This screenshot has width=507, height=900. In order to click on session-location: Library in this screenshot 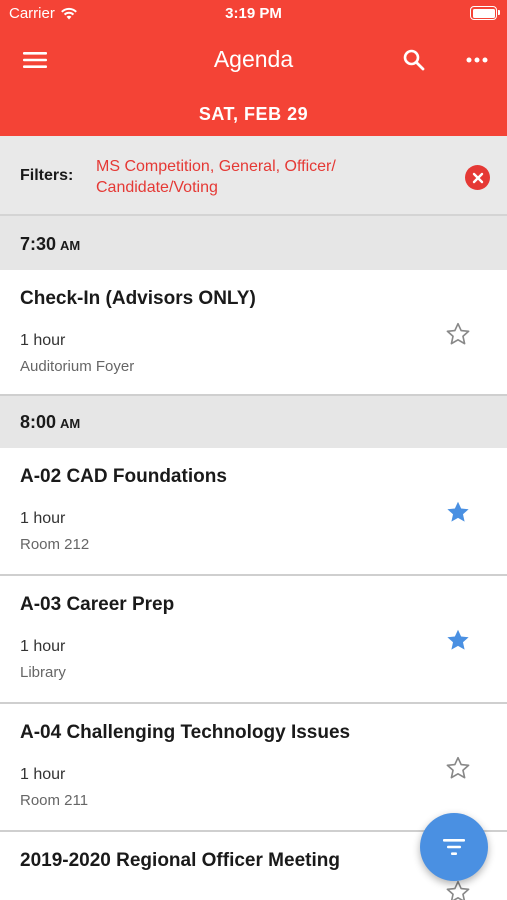, I will do `click(43, 672)`.